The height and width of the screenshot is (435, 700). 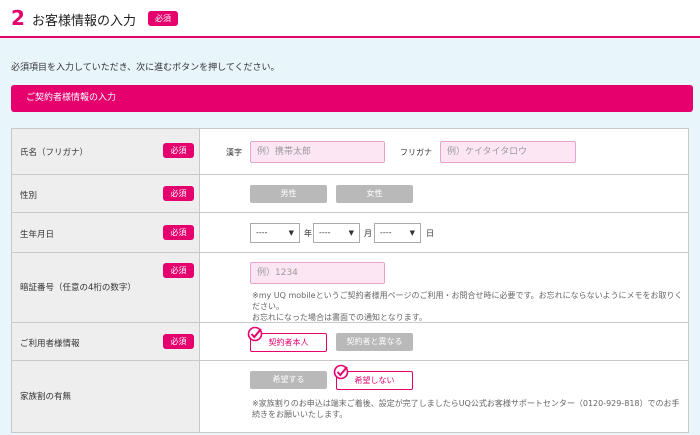 What do you see at coordinates (288, 194) in the screenshot?
I see `male-button: 男性` at bounding box center [288, 194].